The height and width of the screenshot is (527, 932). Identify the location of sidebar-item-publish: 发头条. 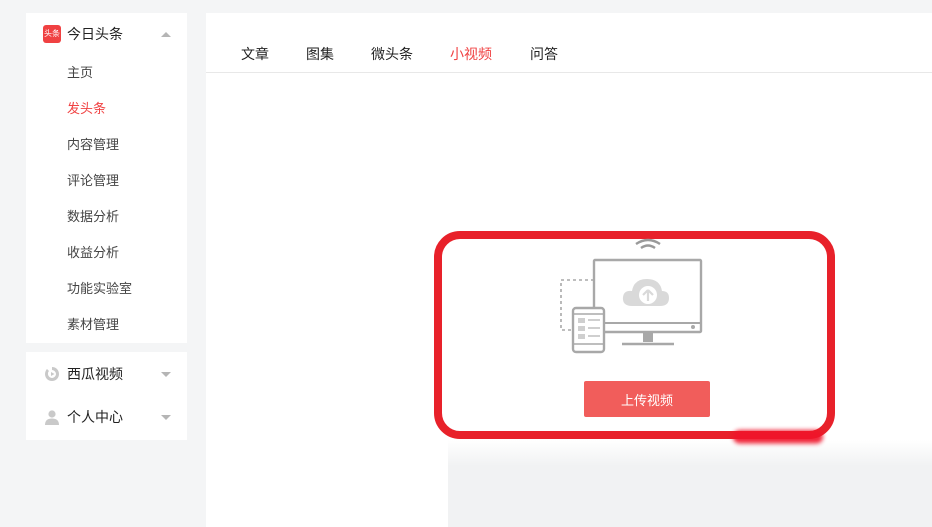
(86, 110).